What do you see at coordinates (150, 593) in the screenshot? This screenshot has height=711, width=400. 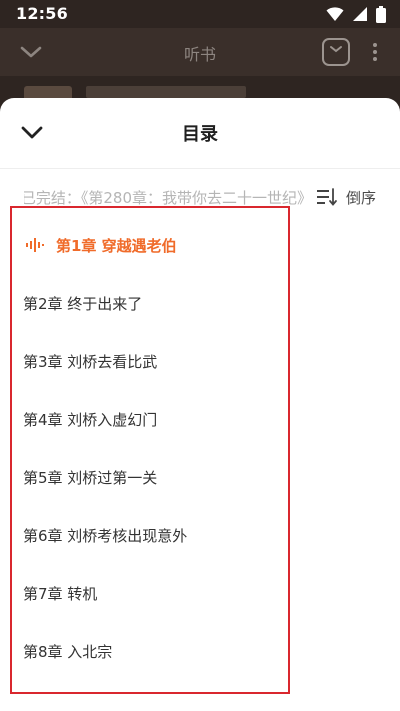 I see `chapter-item-7: 第7章 转机` at bounding box center [150, 593].